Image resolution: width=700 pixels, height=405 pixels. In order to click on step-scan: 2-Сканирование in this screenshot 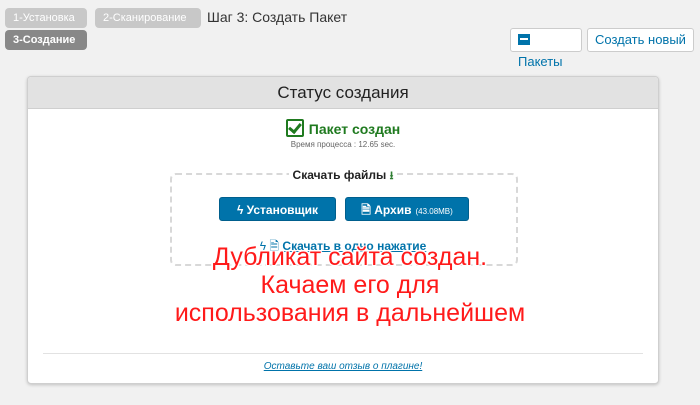, I will do `click(148, 18)`.